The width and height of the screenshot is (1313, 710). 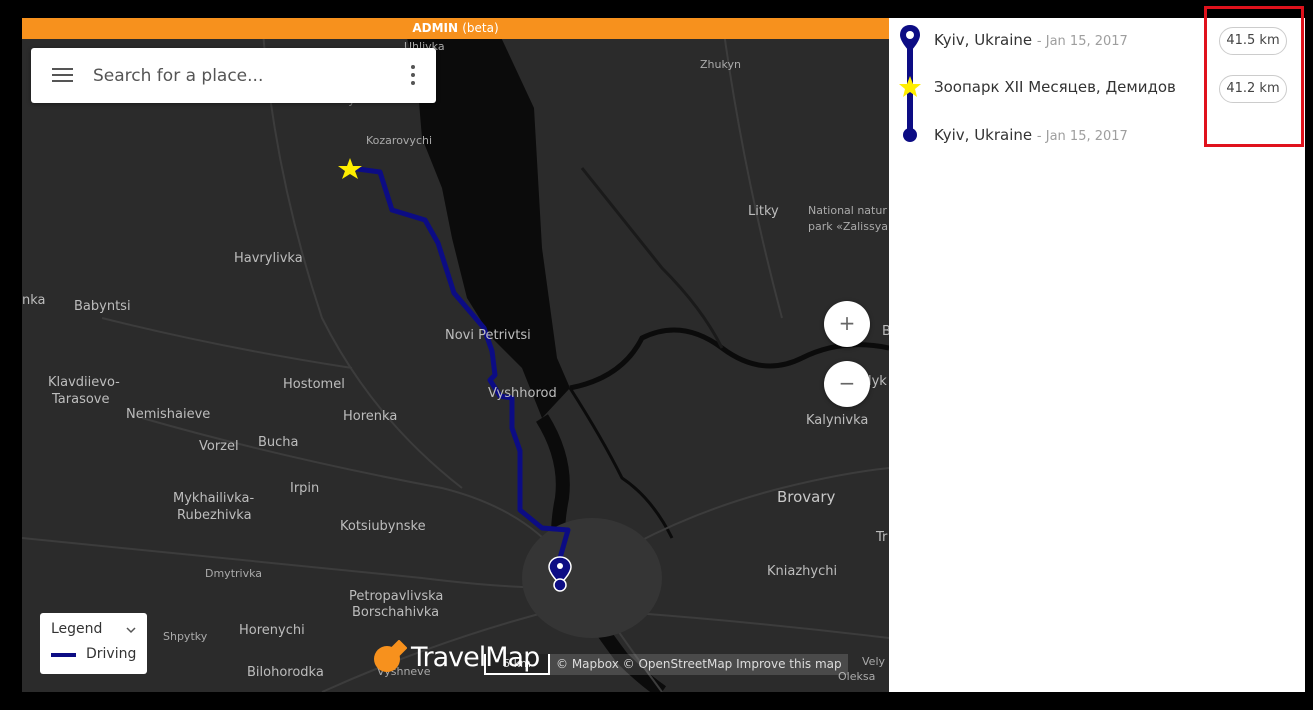 I want to click on legend-mode-label: Driving, so click(x=111, y=654).